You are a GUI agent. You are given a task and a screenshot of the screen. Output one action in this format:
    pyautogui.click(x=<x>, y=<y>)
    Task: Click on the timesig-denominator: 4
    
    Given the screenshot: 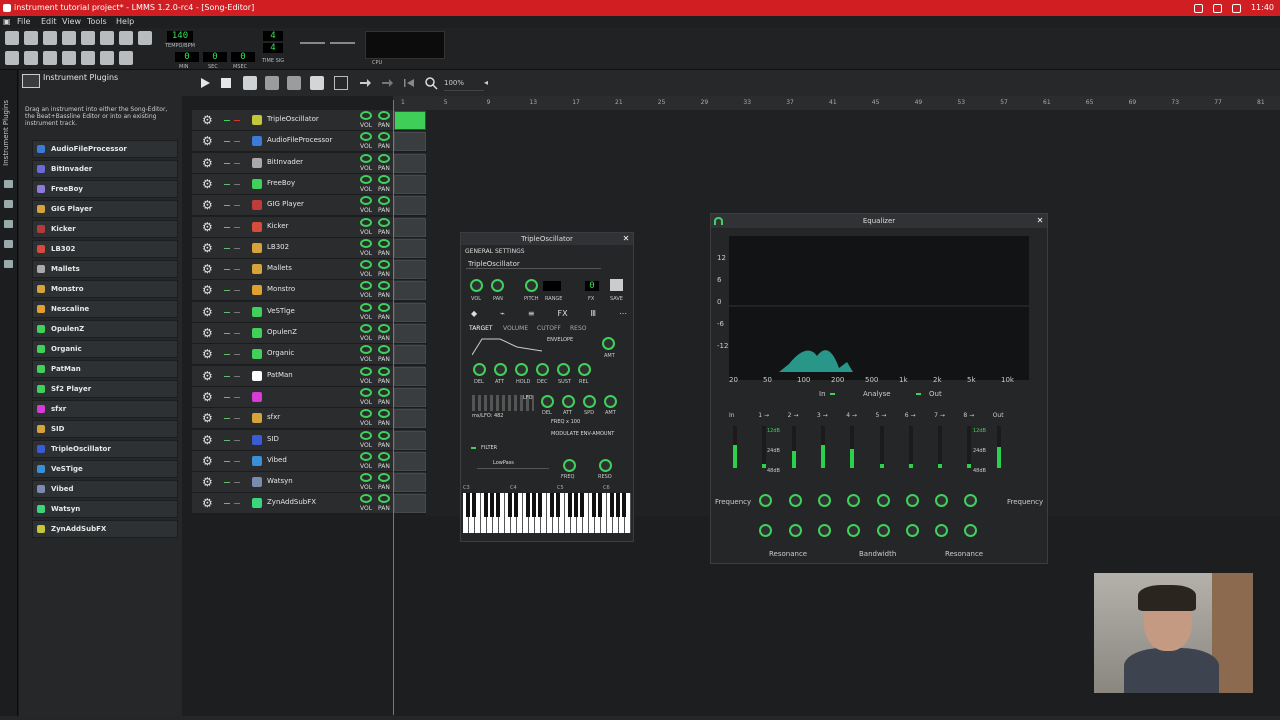 What is the action you would take?
    pyautogui.click(x=273, y=48)
    